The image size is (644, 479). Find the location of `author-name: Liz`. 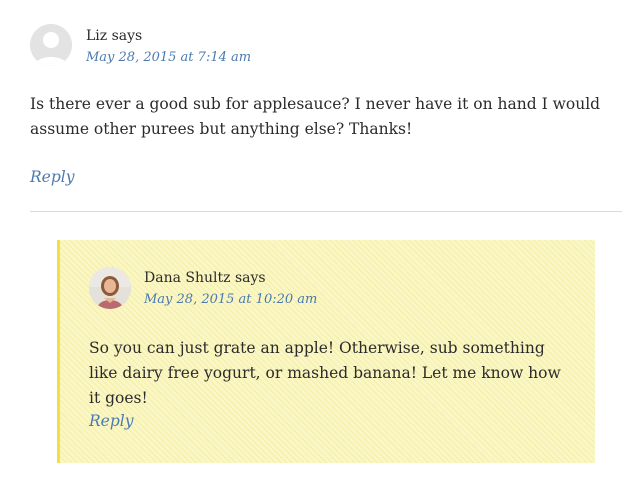

author-name: Liz is located at coordinates (97, 36).